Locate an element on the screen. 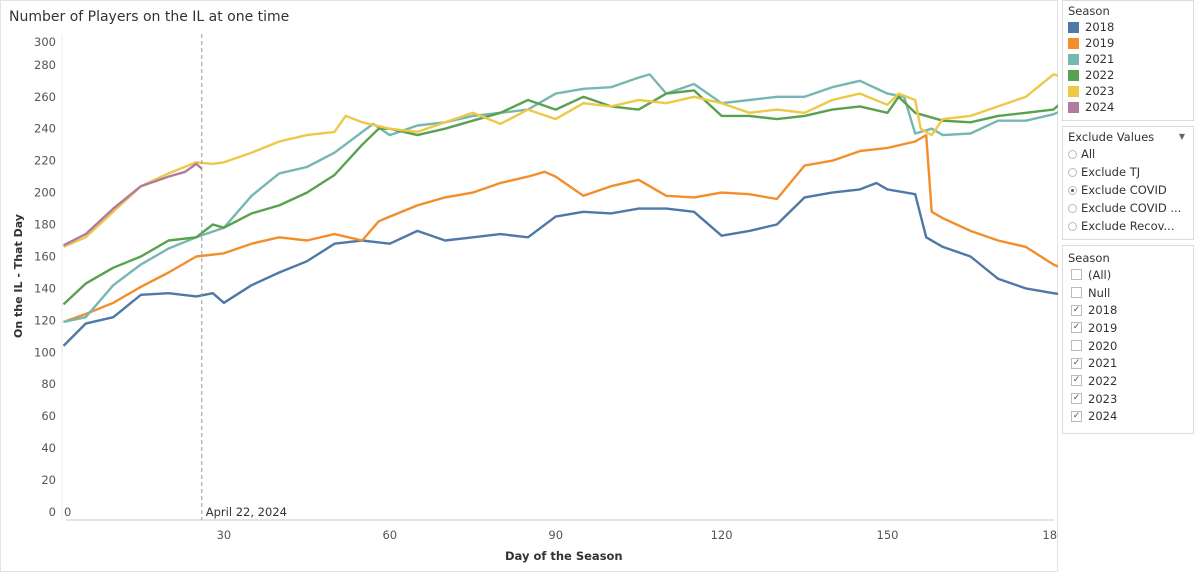 Image resolution: width=1200 pixels, height=574 pixels. legend-item-2019: 2019 is located at coordinates (1128, 43).